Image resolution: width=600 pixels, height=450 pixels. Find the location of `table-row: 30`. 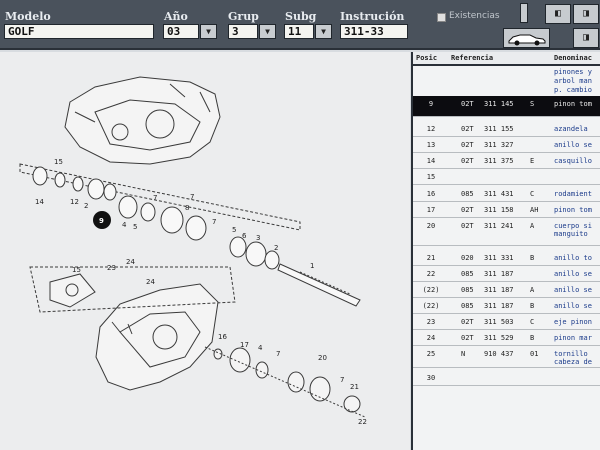

table-row: 30 is located at coordinates (506, 378).